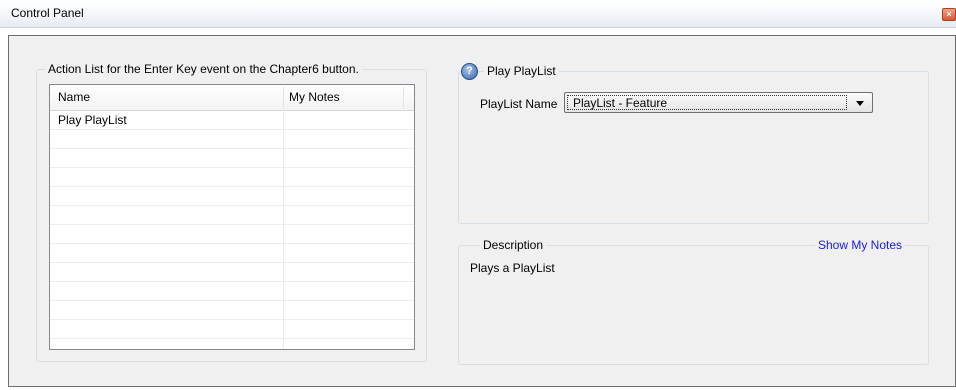  Describe the element at coordinates (521, 71) in the screenshot. I see `play-playlist-legend: Play PlayList` at that location.